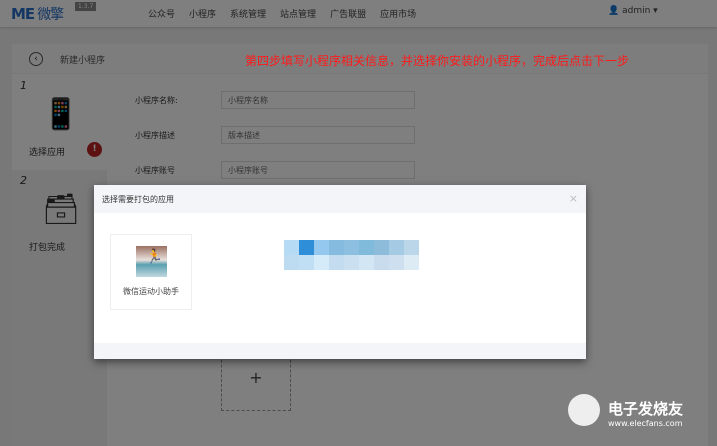 This screenshot has height=446, width=717. What do you see at coordinates (340, 351) in the screenshot?
I see `modal-footer` at bounding box center [340, 351].